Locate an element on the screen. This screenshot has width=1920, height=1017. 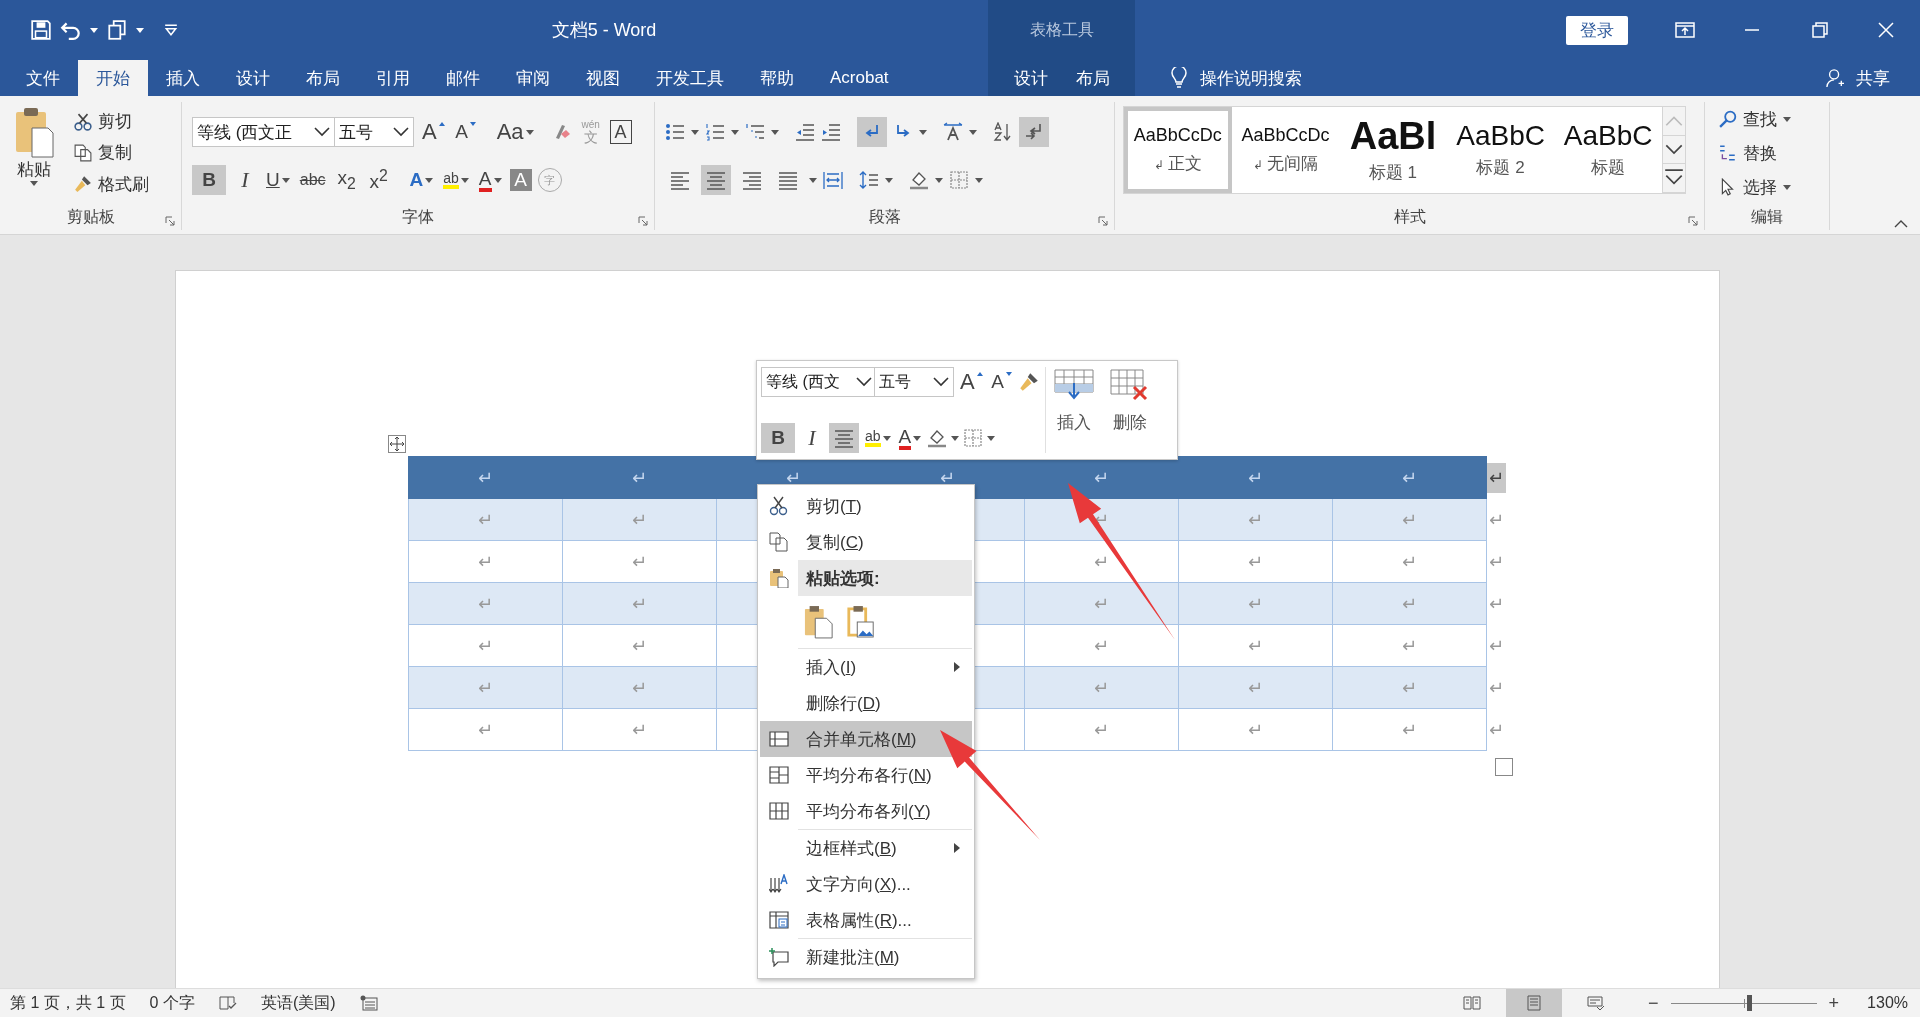
zoom-slider is located at coordinates (1743, 1003).